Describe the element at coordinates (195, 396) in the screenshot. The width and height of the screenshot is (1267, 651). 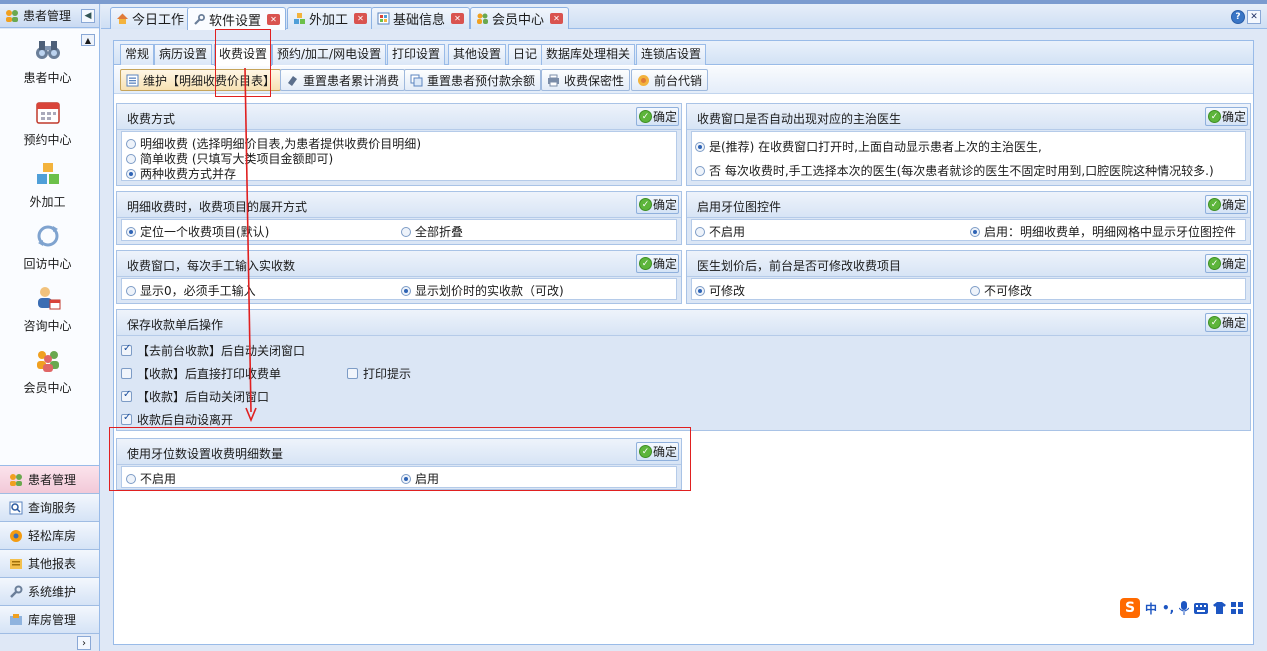
I see `check-close-after-collect: 【收款】后自动关闭窗口` at that location.